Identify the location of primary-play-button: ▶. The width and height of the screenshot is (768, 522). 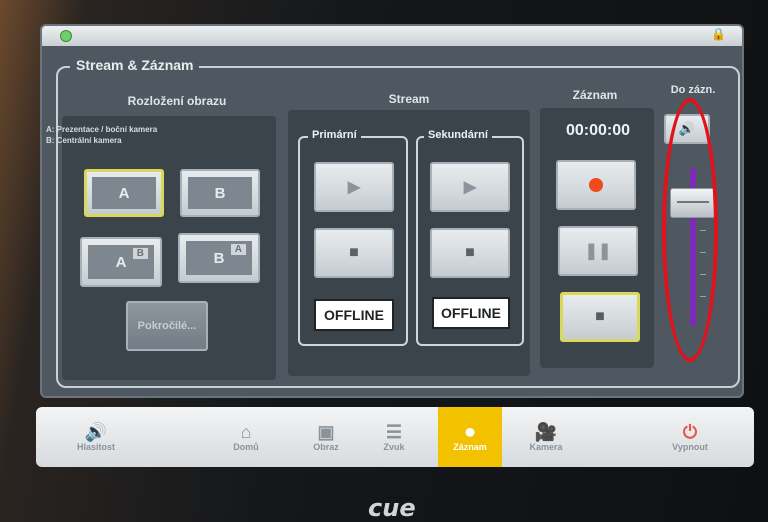
(354, 187).